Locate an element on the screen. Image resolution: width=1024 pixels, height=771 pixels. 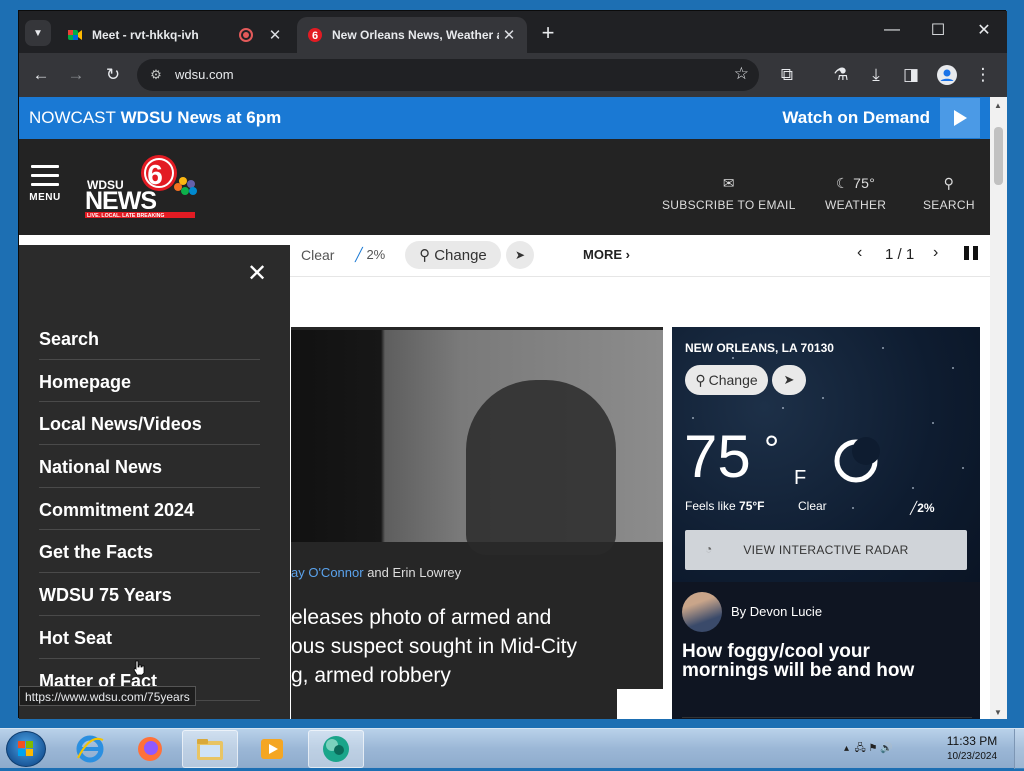
back-button: ← is located at coordinates (41, 75).